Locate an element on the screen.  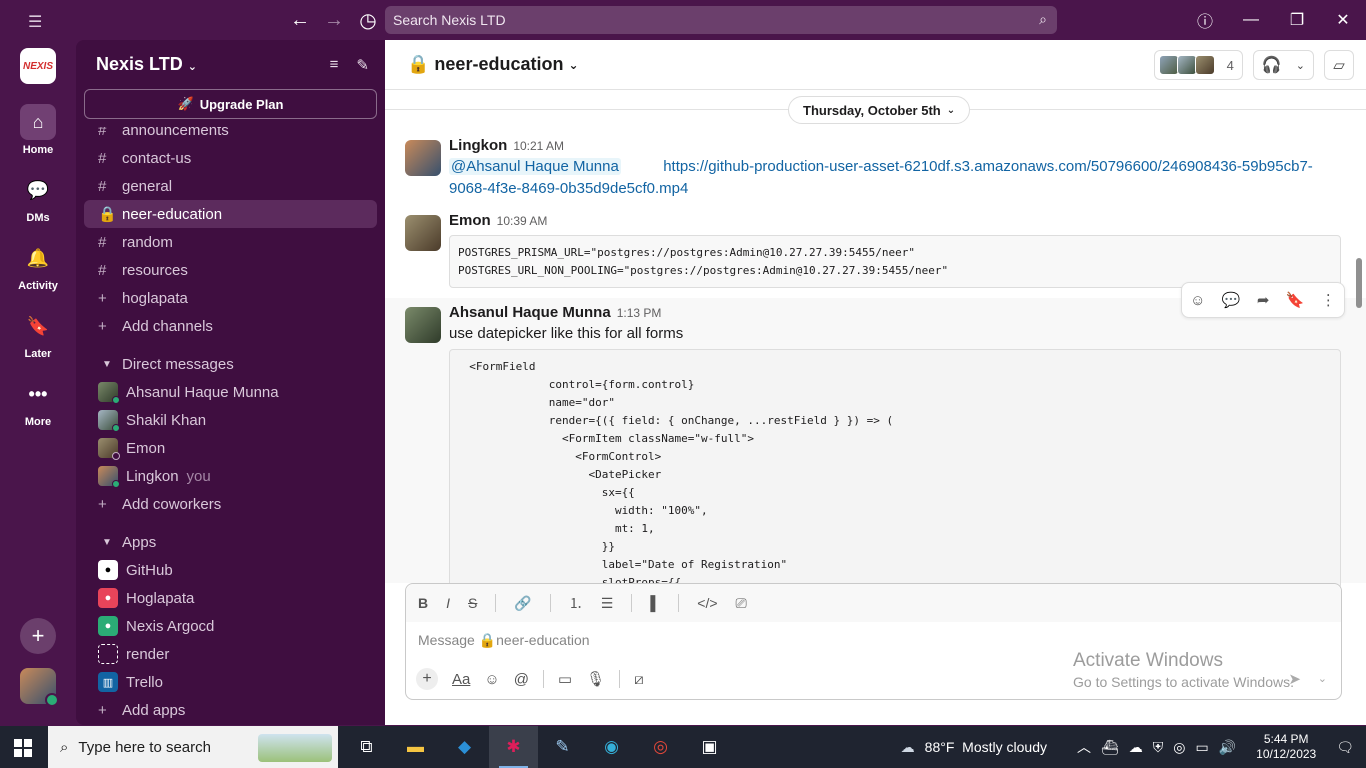
user-mention: @Ahsanul Haque Munna is located at coordinates (535, 166).